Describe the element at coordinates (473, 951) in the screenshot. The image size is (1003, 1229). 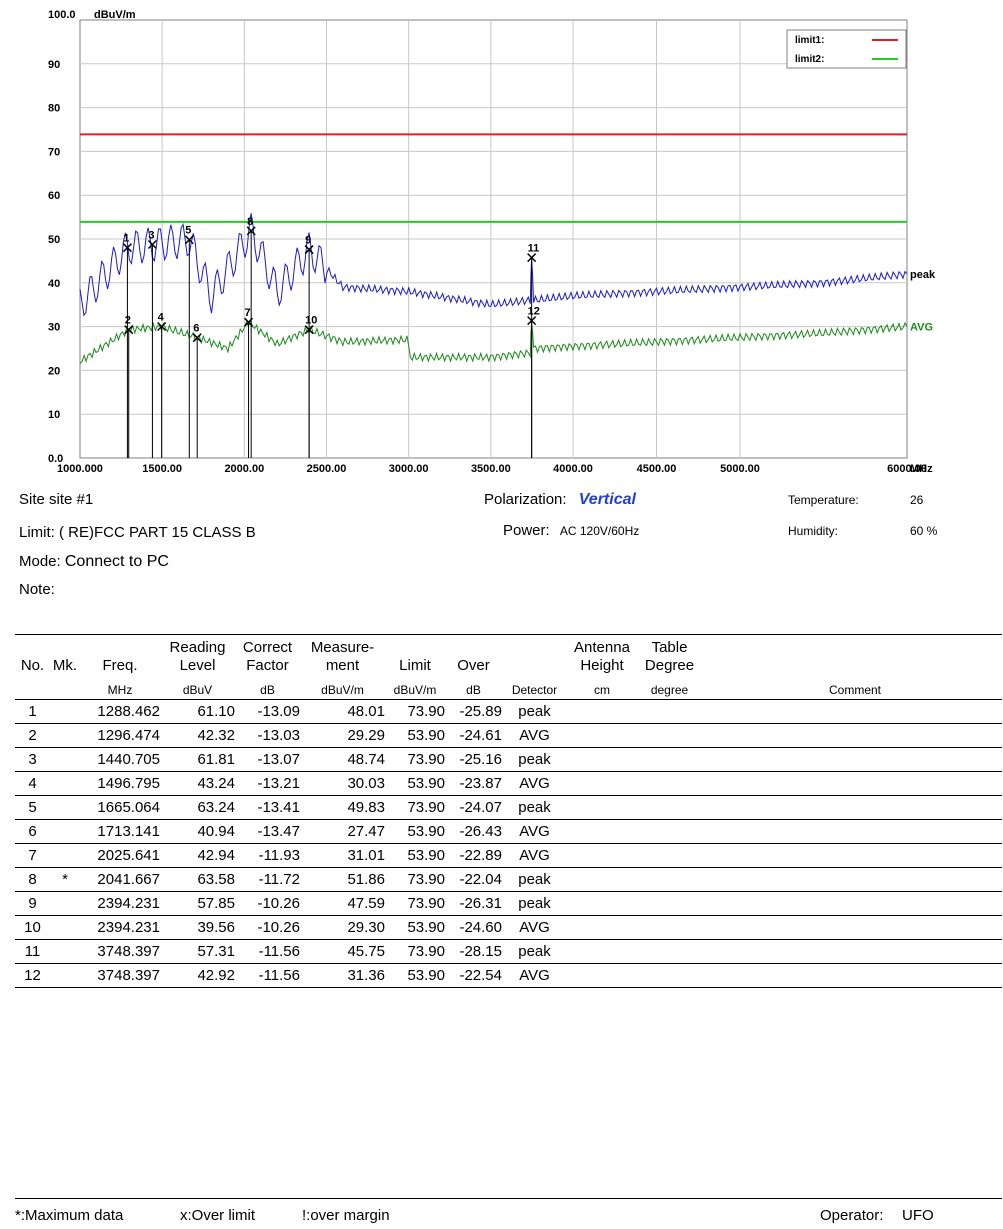
I see `cell-over: -28.15` at that location.